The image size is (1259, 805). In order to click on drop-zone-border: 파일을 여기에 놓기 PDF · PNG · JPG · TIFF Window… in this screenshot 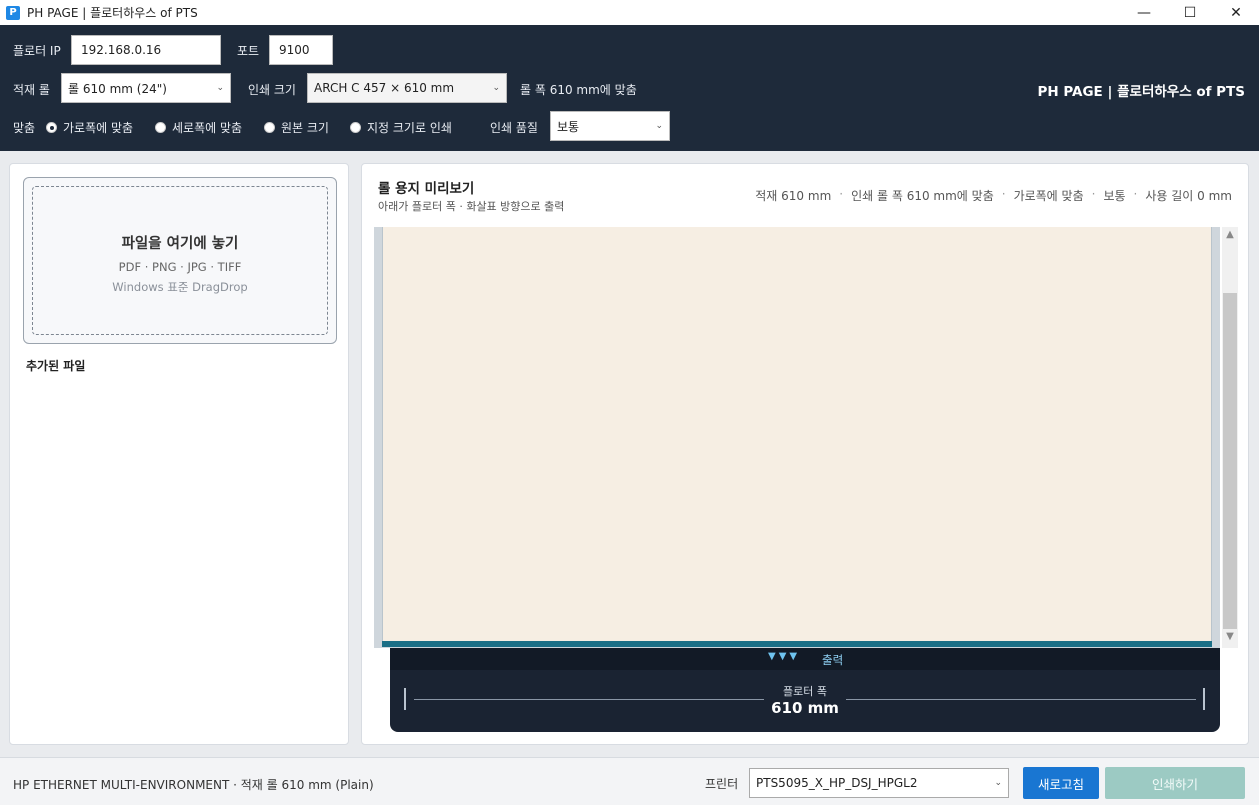, I will do `click(180, 260)`.